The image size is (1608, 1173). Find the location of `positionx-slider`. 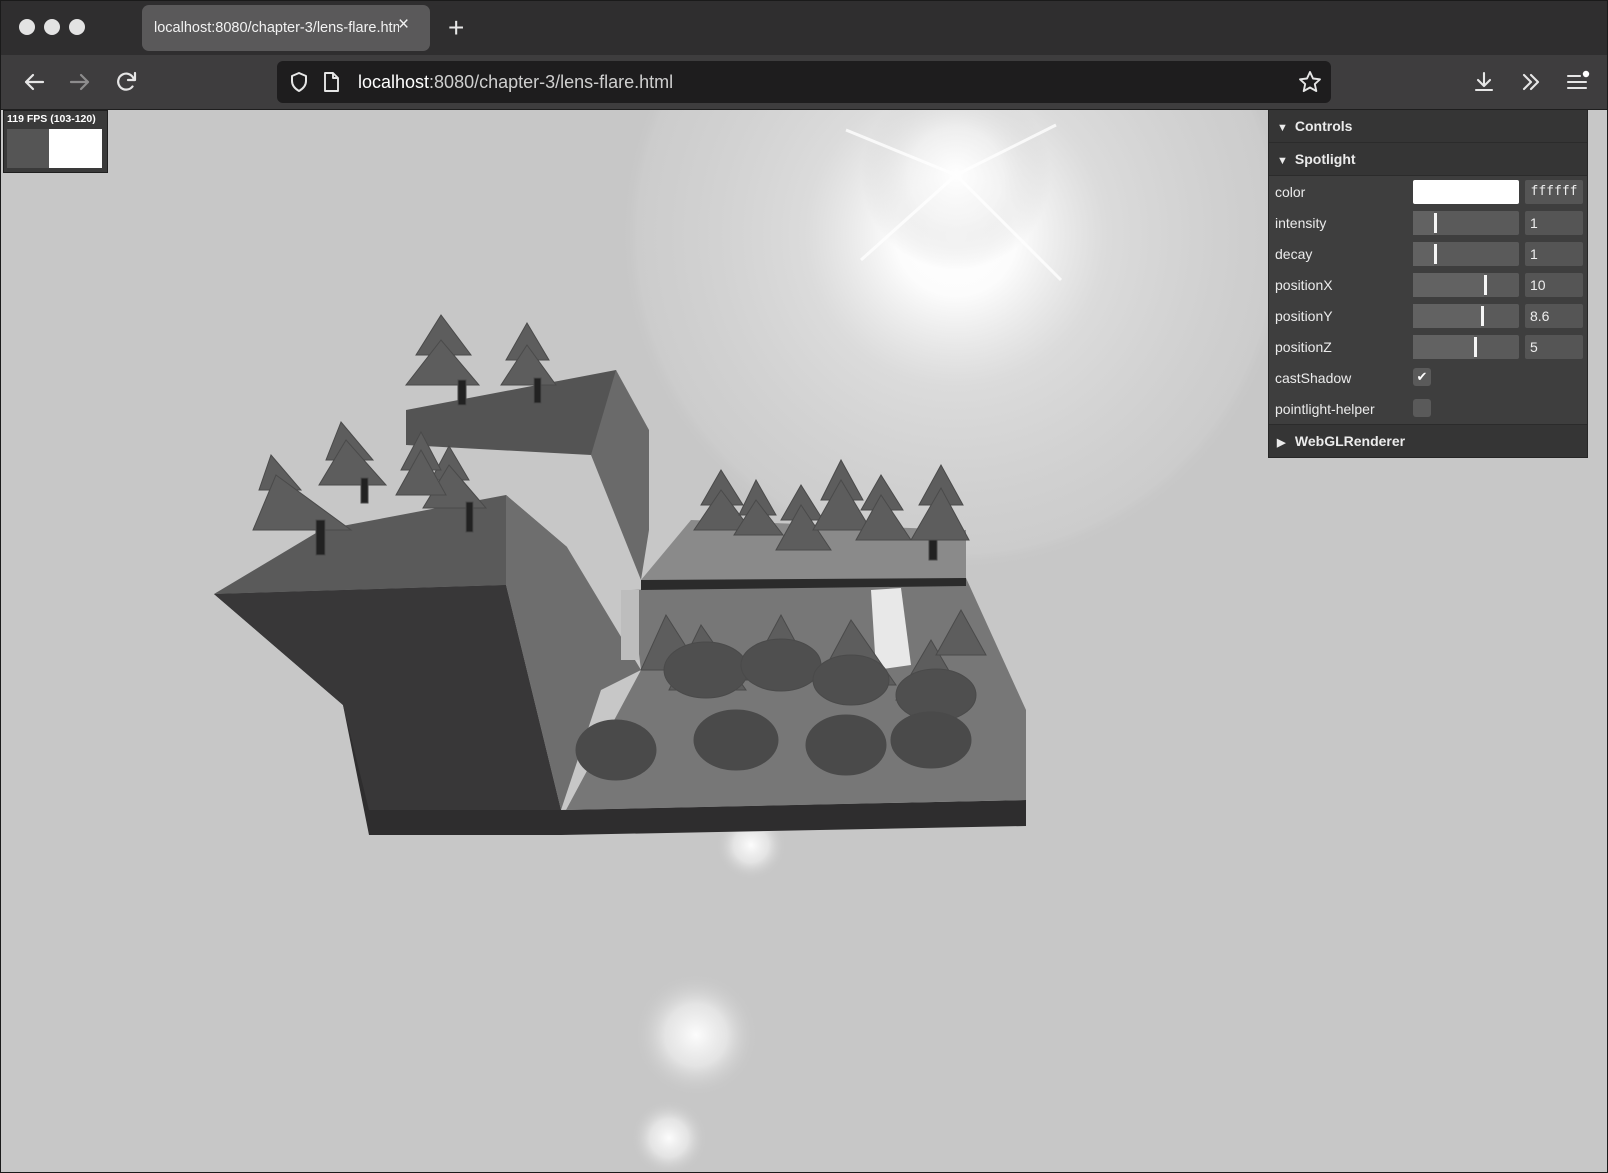

positionx-slider is located at coordinates (1466, 285).